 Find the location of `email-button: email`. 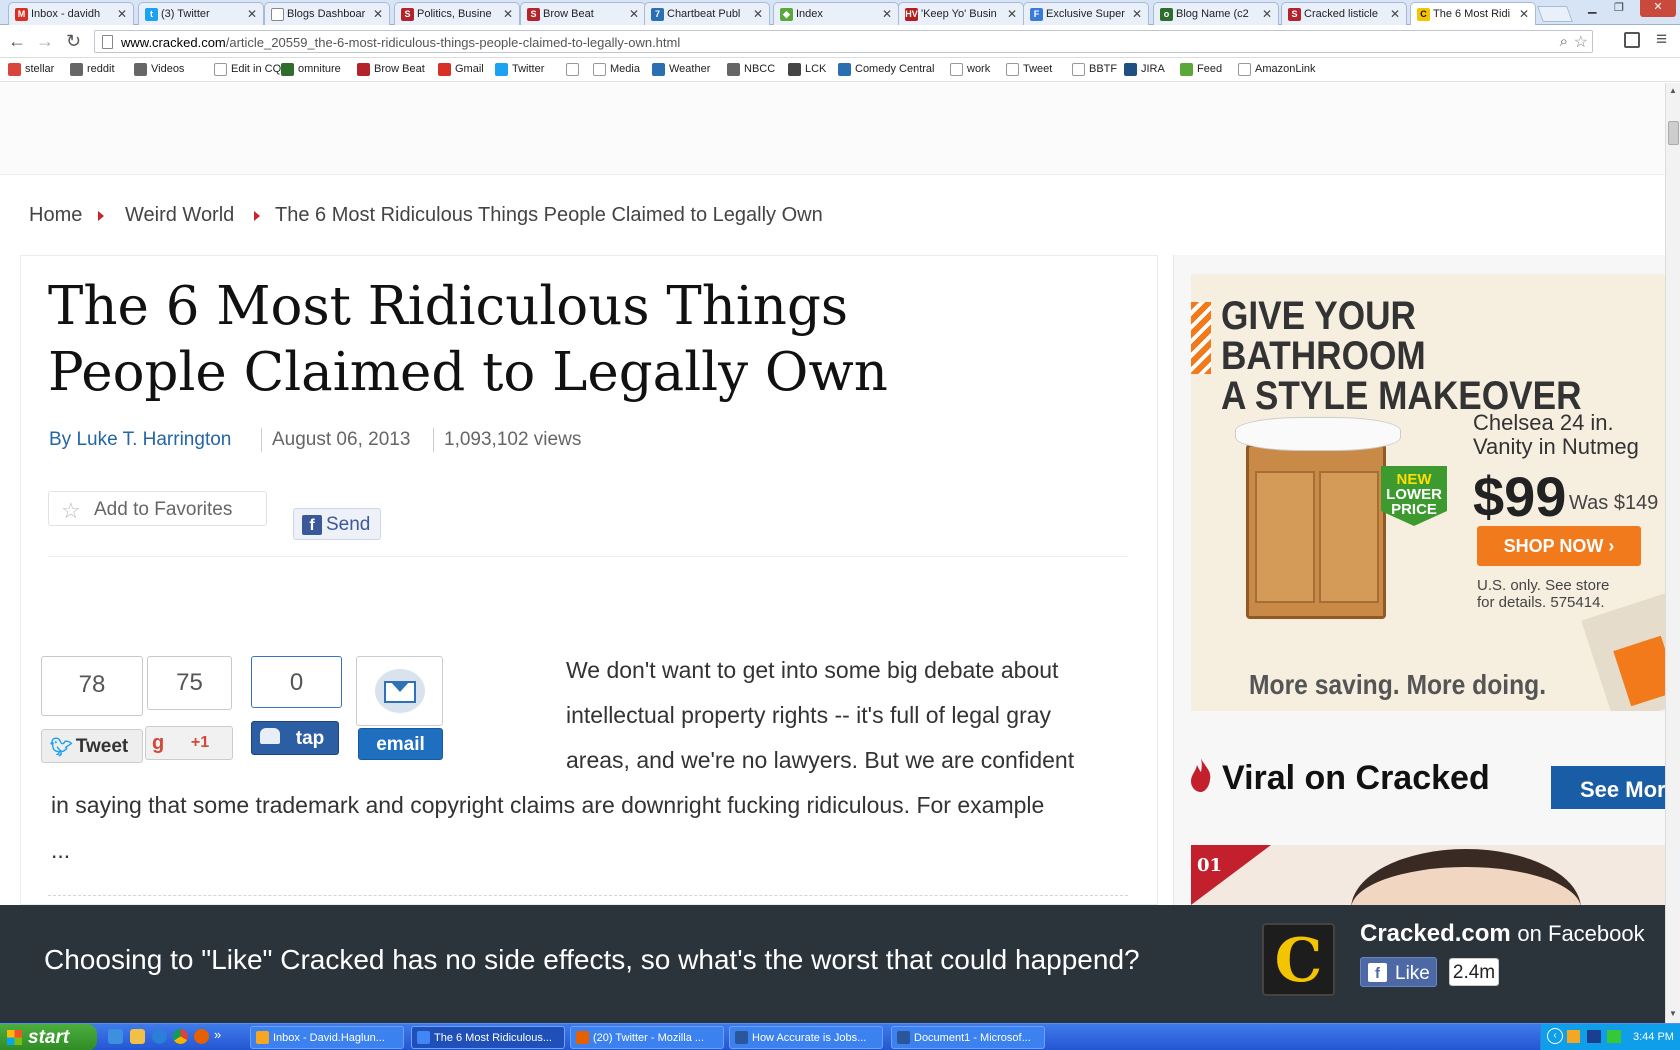

email-button: email is located at coordinates (400, 744).